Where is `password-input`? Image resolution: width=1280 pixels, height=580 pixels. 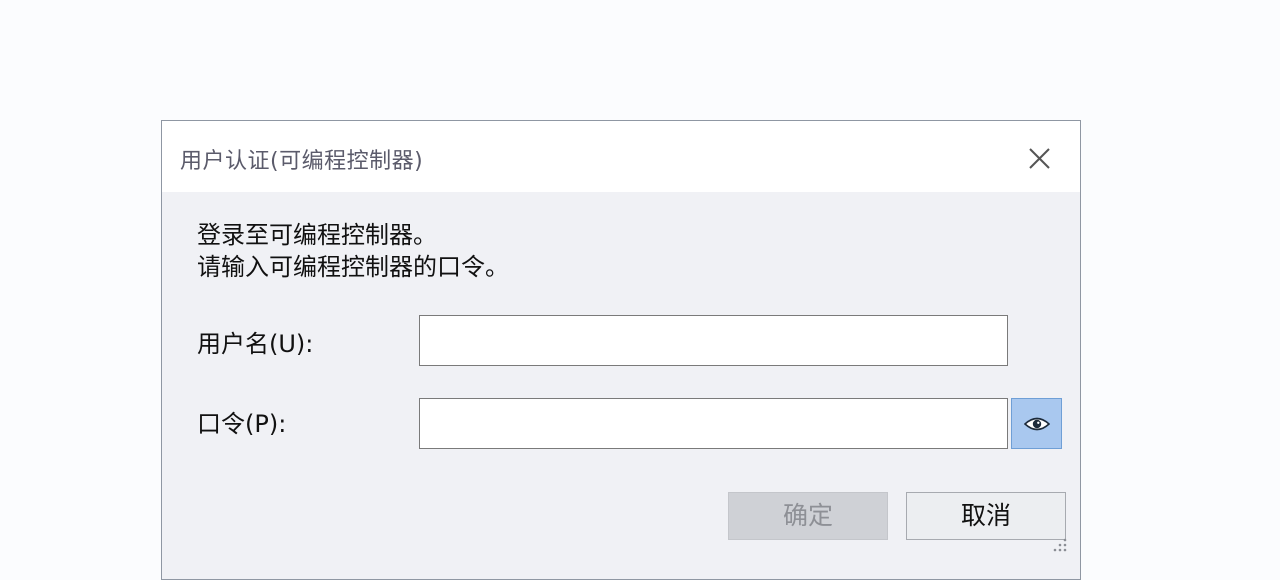
password-input is located at coordinates (713, 423).